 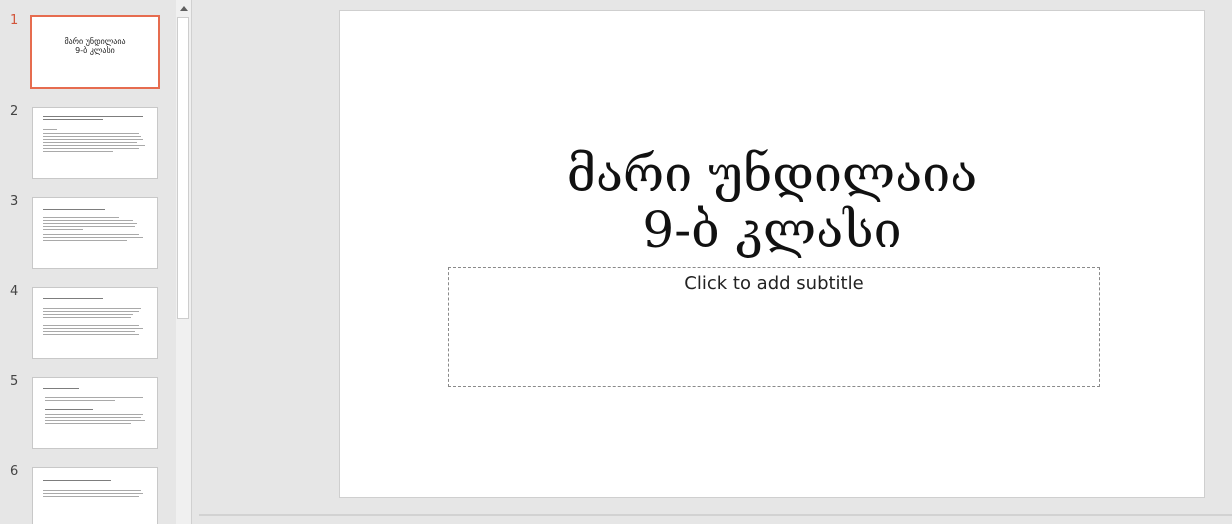 I want to click on slide-thumbnail-3: 3, so click(x=88, y=235).